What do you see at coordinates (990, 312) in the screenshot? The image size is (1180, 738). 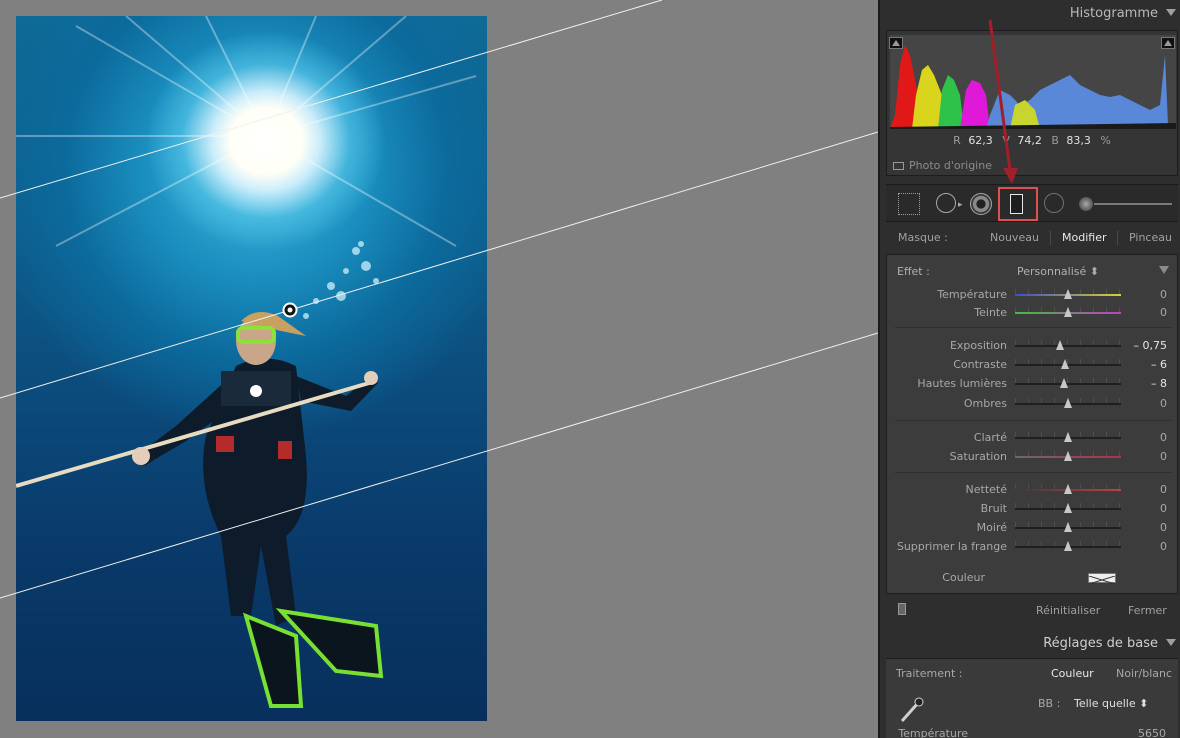 I see `slider-label: Teinte` at bounding box center [990, 312].